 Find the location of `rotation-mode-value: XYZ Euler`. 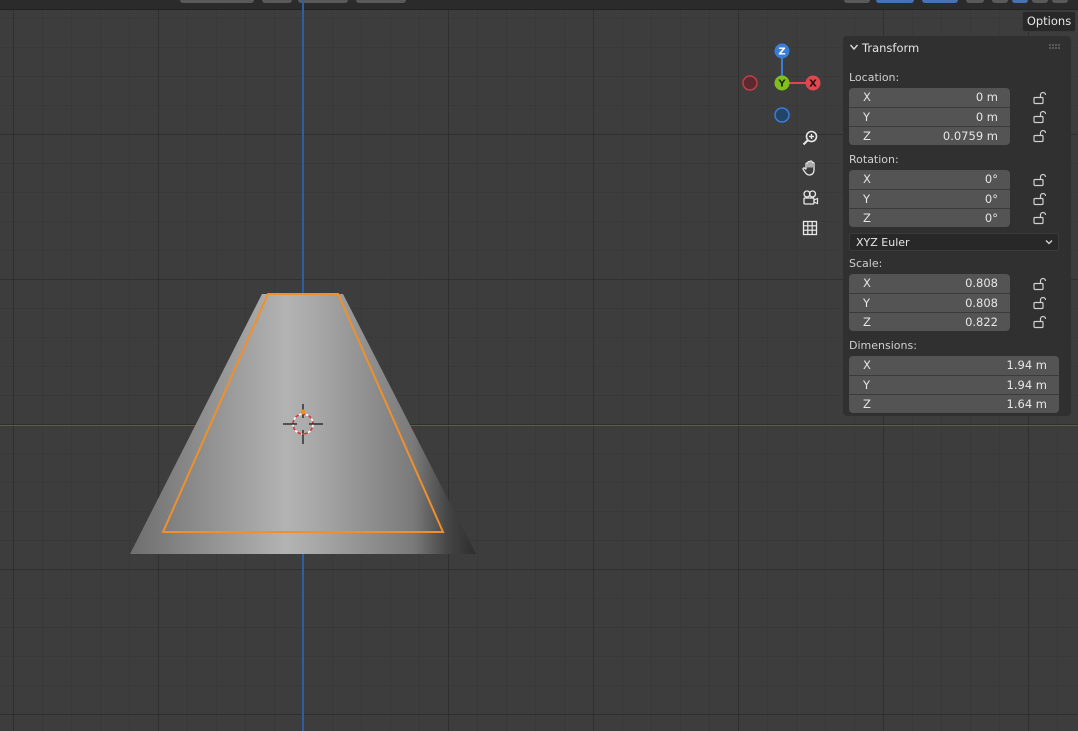

rotation-mode-value: XYZ Euler is located at coordinates (883, 242).